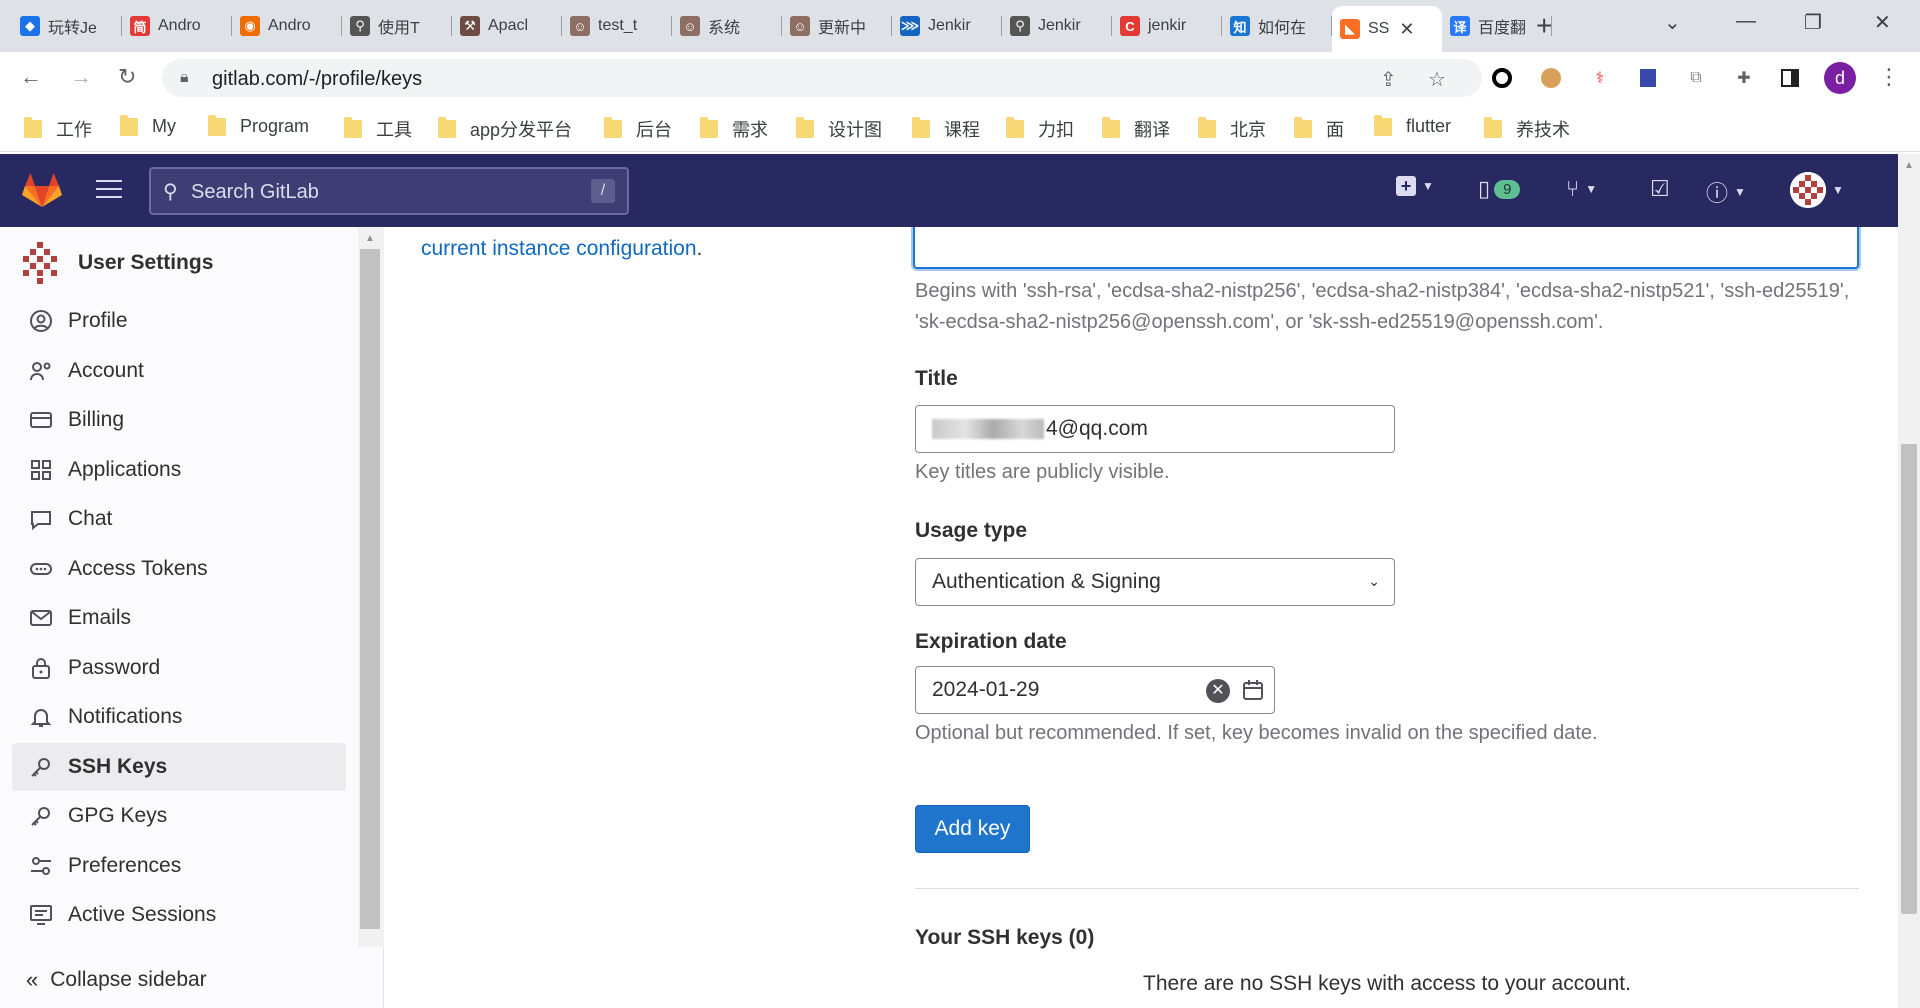 This screenshot has width=1920, height=1008. What do you see at coordinates (109, 190) in the screenshot?
I see `menu-icon` at bounding box center [109, 190].